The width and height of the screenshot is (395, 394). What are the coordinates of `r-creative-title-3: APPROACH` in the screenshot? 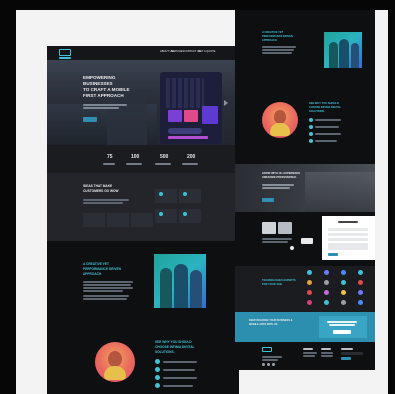 It's located at (269, 40).